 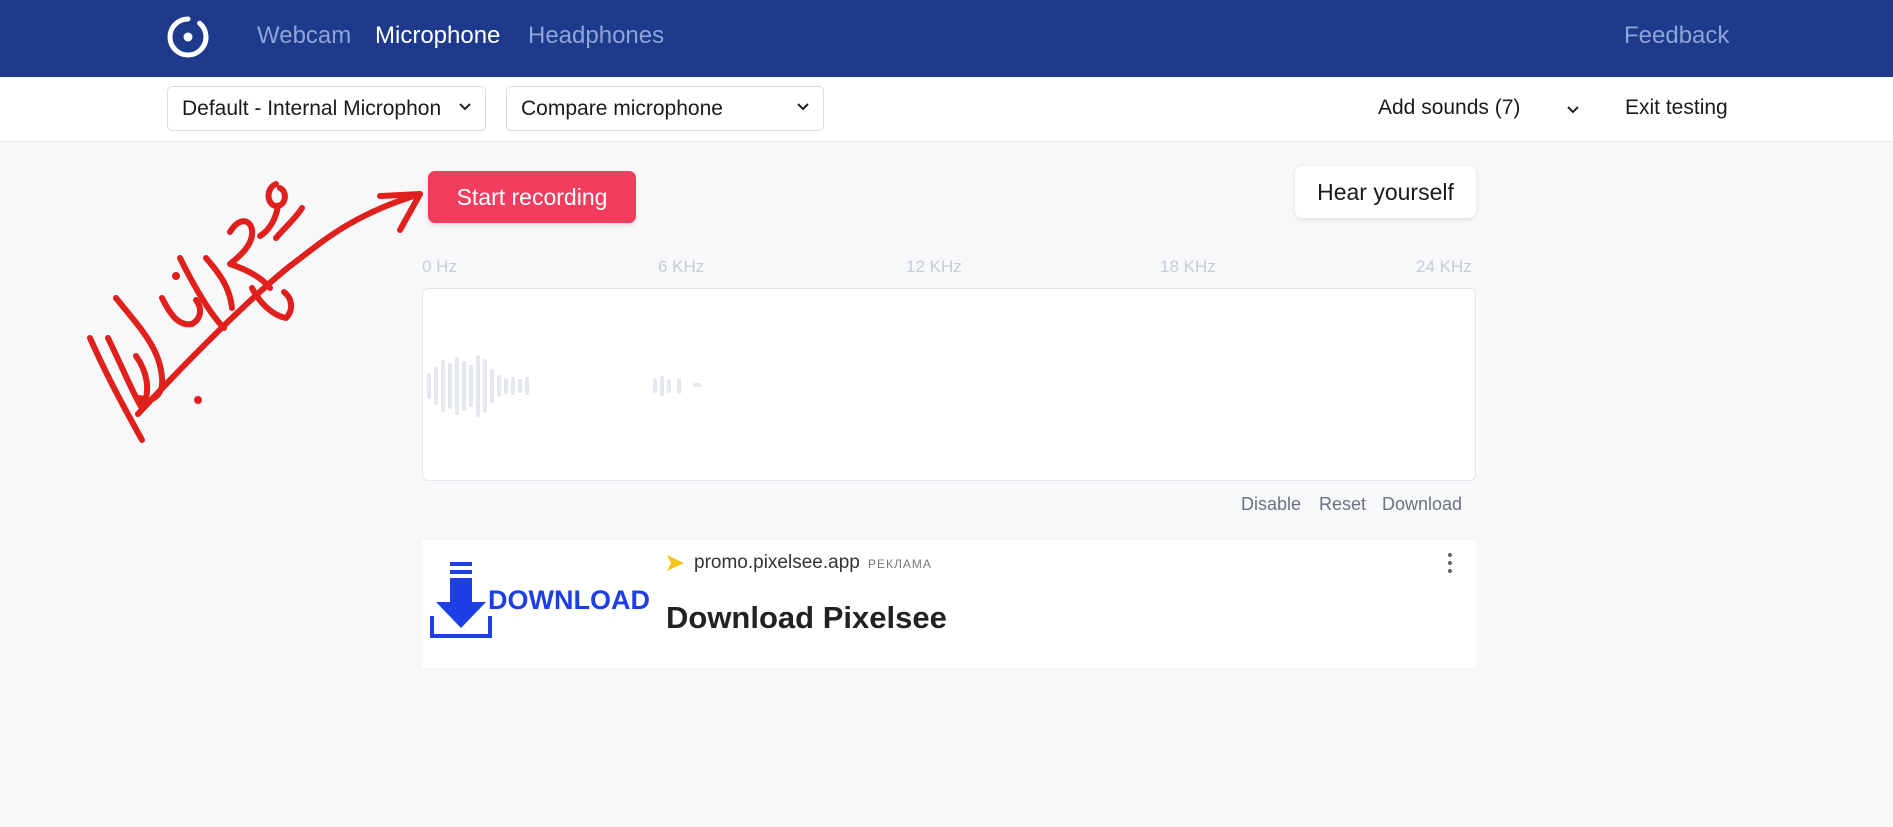 What do you see at coordinates (681, 266) in the screenshot?
I see `frequency-label: 6 KHz` at bounding box center [681, 266].